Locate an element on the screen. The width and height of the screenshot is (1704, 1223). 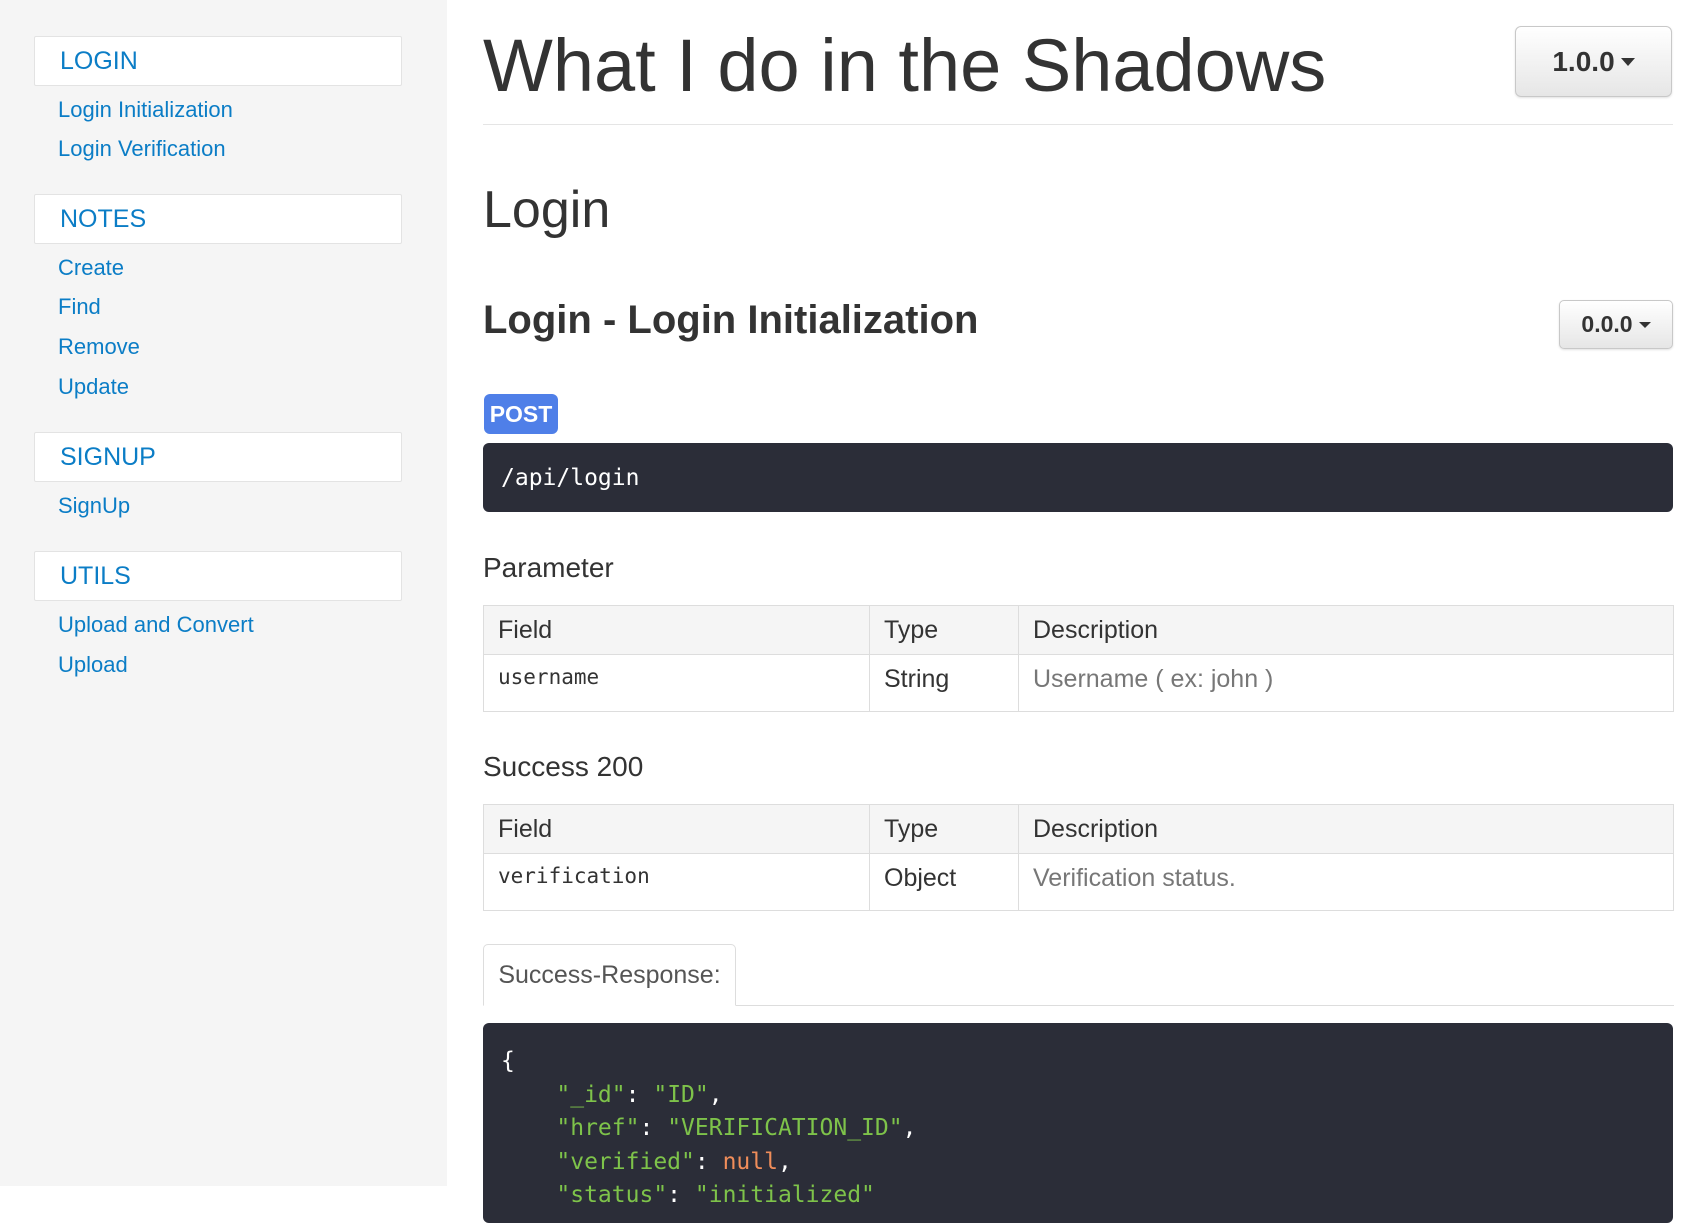
version-label: 1.0.0 is located at coordinates (1583, 61).